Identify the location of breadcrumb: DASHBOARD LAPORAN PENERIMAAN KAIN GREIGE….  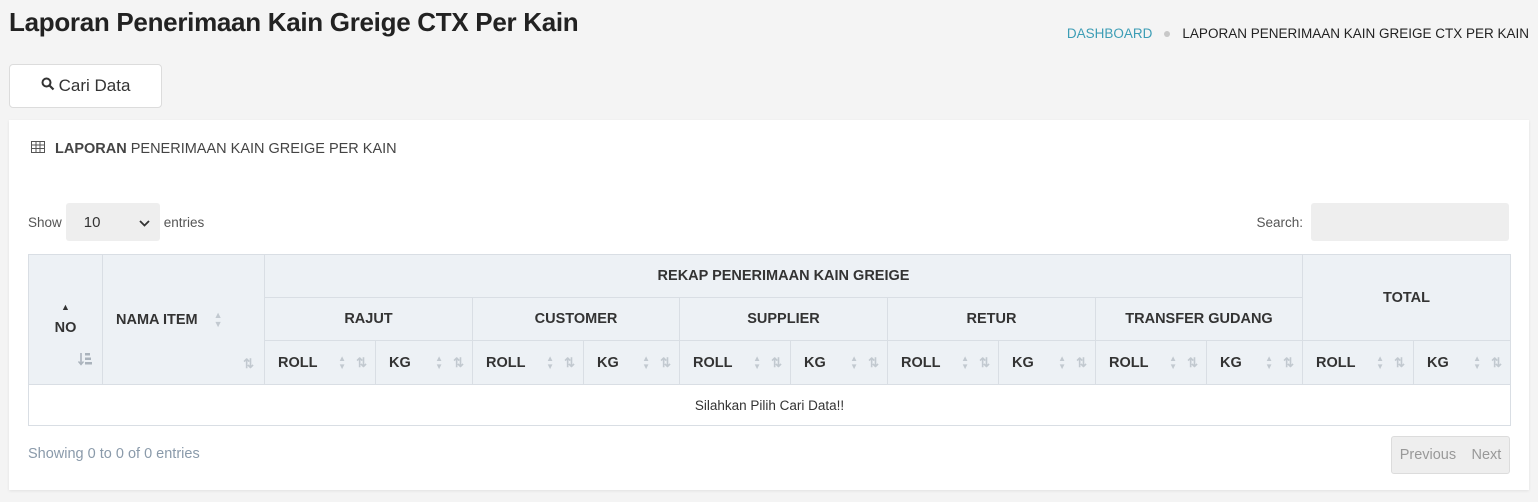
(1298, 33).